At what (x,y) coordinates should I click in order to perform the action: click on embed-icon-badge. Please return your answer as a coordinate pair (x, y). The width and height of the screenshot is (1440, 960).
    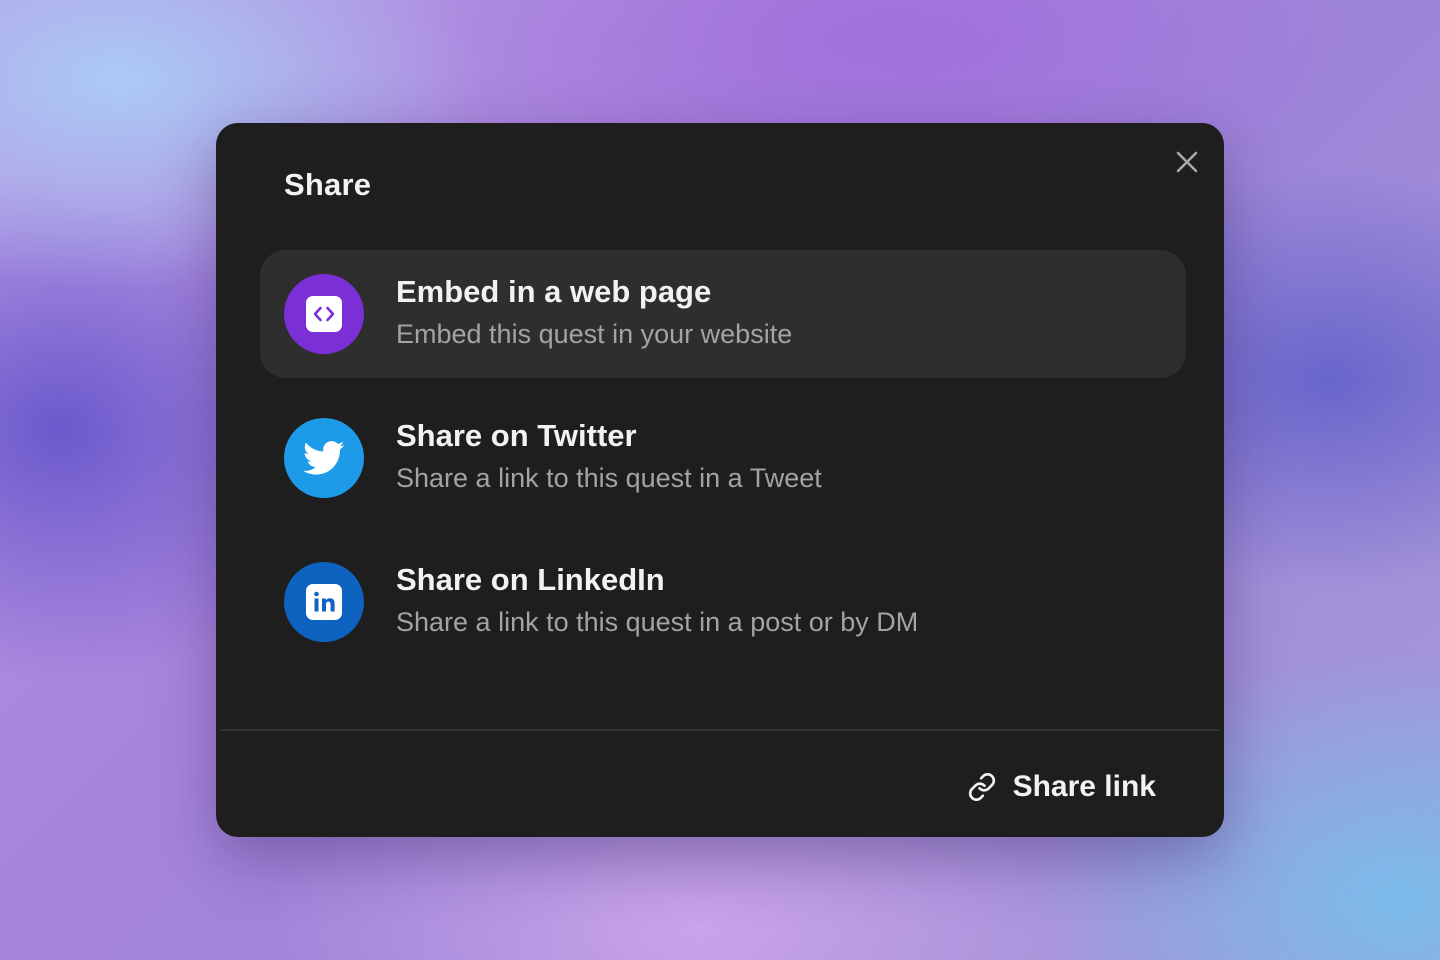
    Looking at the image, I should click on (324, 314).